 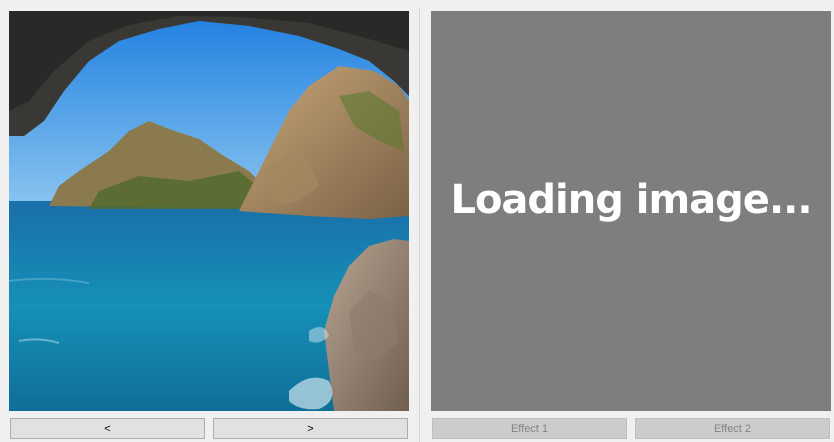 What do you see at coordinates (419, 225) in the screenshot?
I see `panel-splitter` at bounding box center [419, 225].